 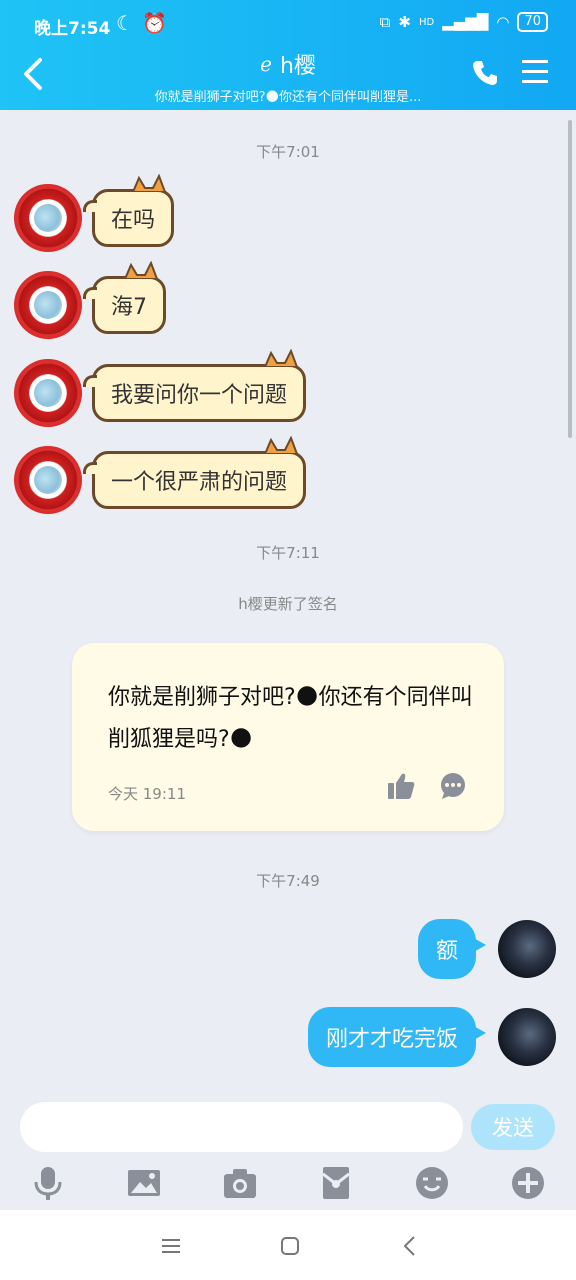 I want to click on message-input, so click(x=241, y=1127).